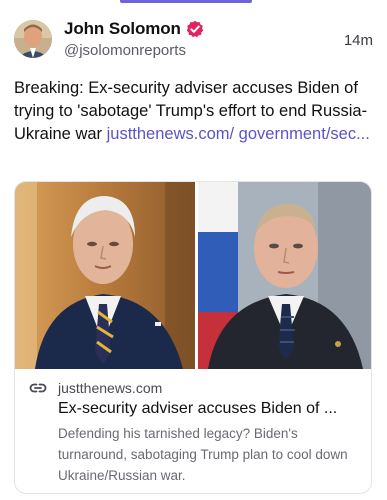 The height and width of the screenshot is (500, 387). What do you see at coordinates (186, 1) in the screenshot?
I see `top-accent-bar` at bounding box center [186, 1].